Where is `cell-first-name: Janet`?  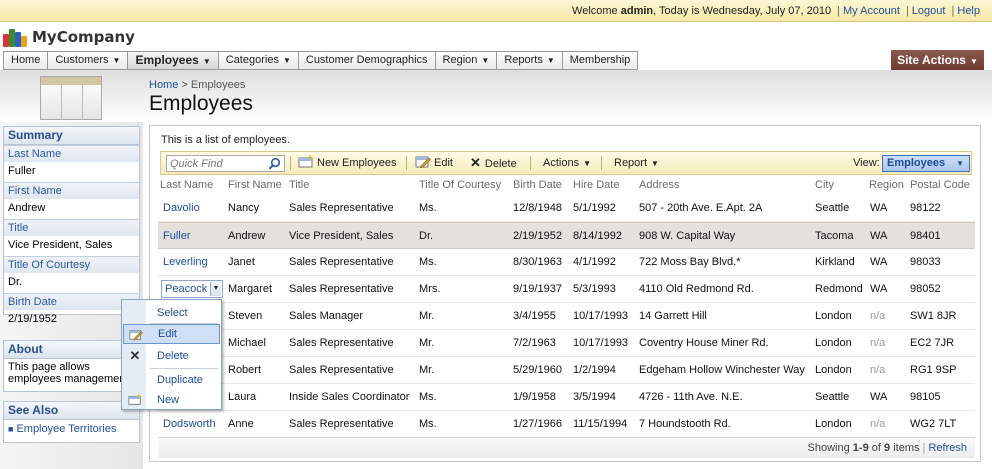 cell-first-name: Janet is located at coordinates (241, 262).